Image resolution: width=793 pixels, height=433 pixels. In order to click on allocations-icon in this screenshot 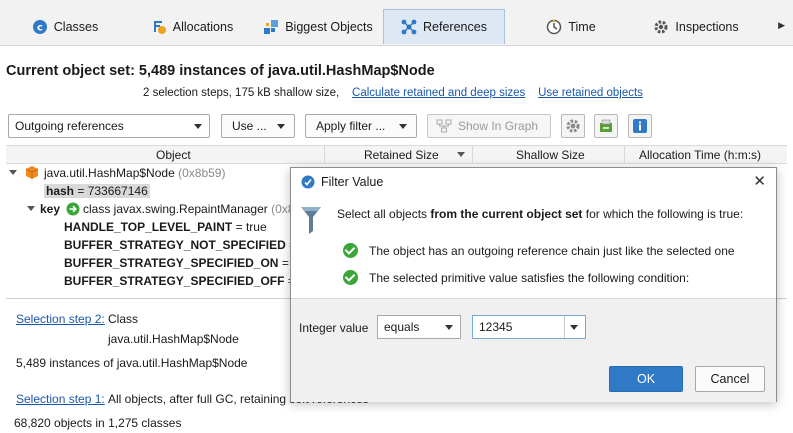, I will do `click(159, 27)`.